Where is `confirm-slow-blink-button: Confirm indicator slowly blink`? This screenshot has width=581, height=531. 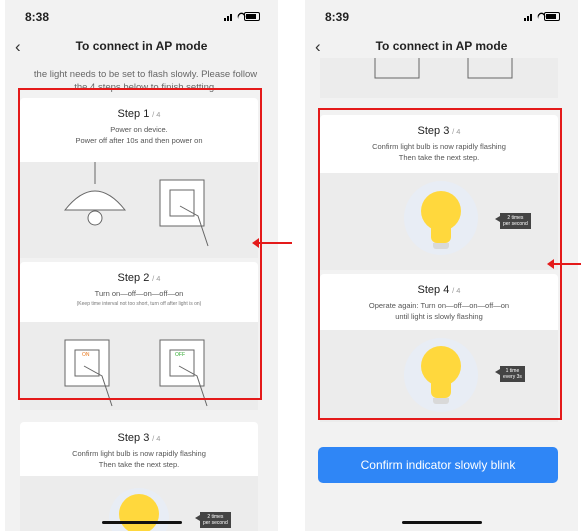
confirm-slow-blink-button: Confirm indicator slowly blink is located at coordinates (438, 465).